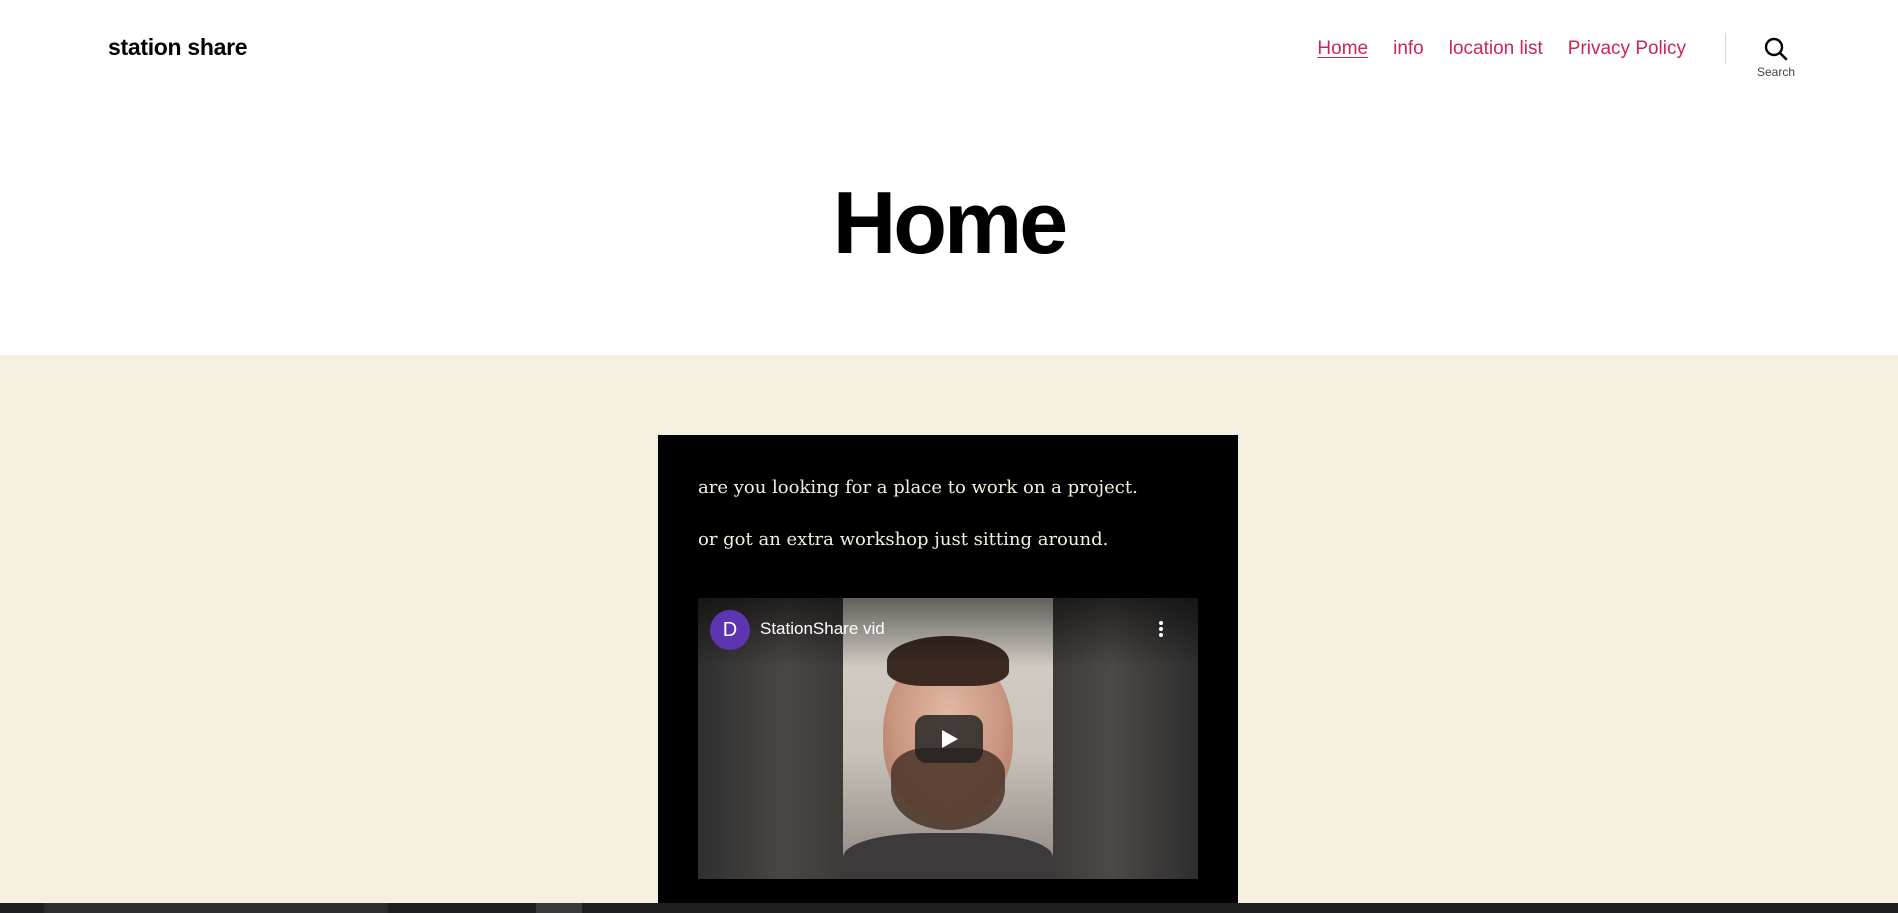 The image size is (1898, 913). I want to click on thumbnail-shirt, so click(948, 856).